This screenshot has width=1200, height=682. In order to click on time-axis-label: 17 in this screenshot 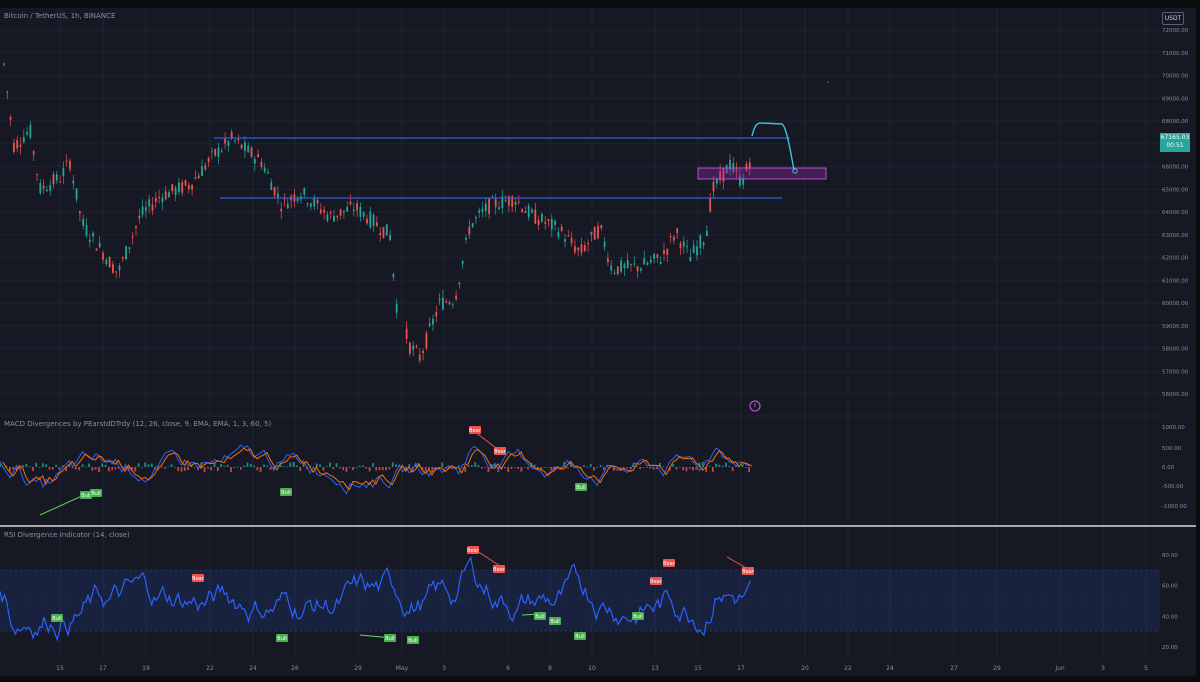, I will do `click(741, 668)`.